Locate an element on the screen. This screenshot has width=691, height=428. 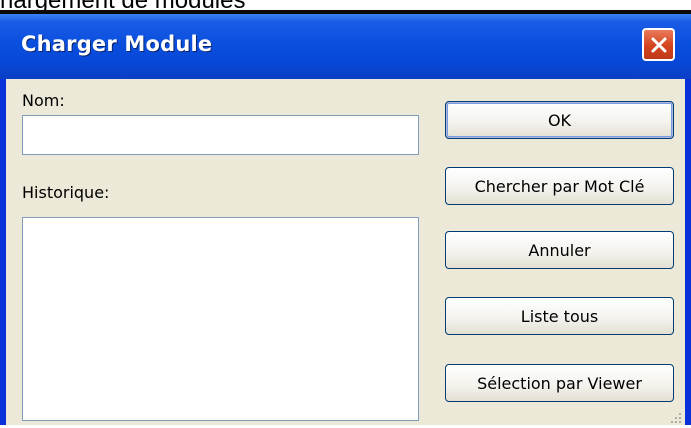
close-button is located at coordinates (658, 44).